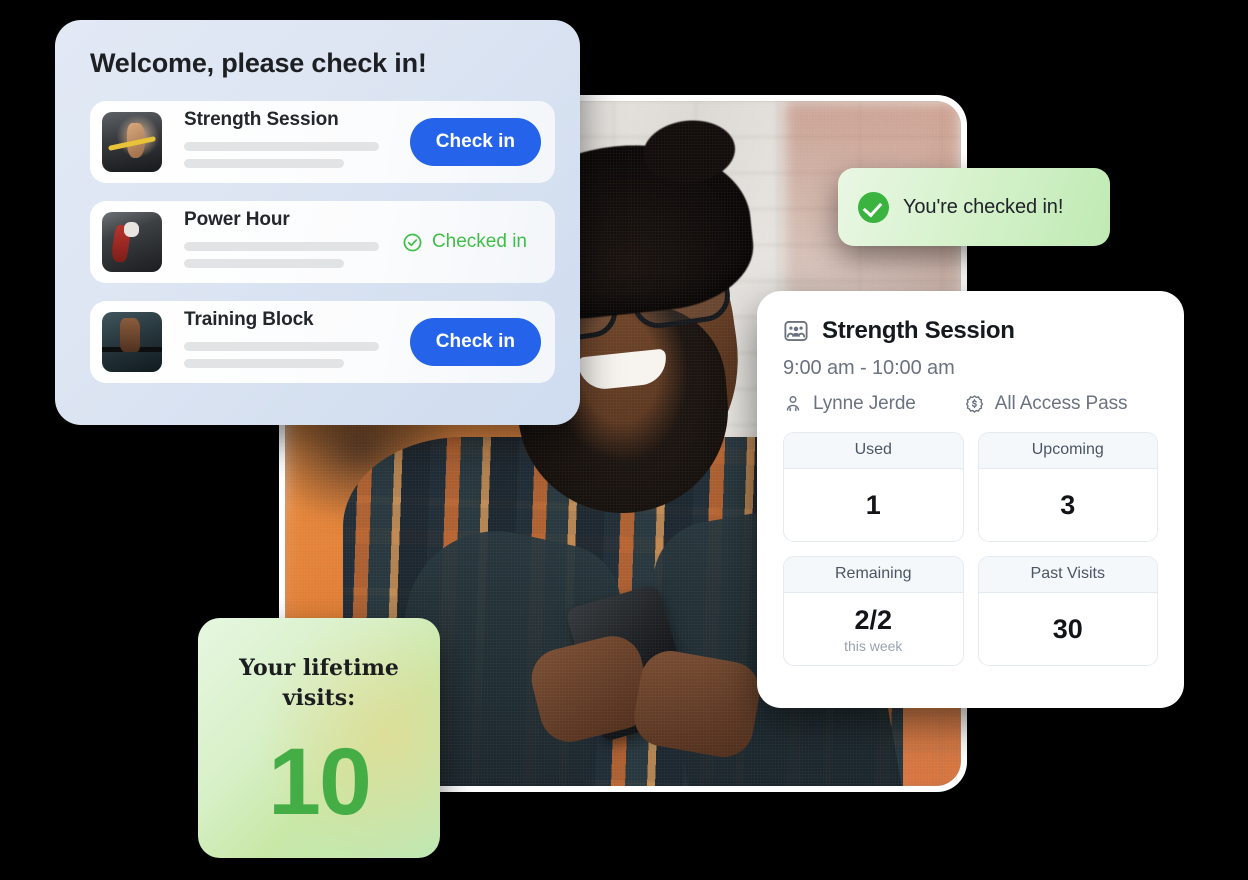  I want to click on instructor: Lynne Jerde, so click(849, 404).